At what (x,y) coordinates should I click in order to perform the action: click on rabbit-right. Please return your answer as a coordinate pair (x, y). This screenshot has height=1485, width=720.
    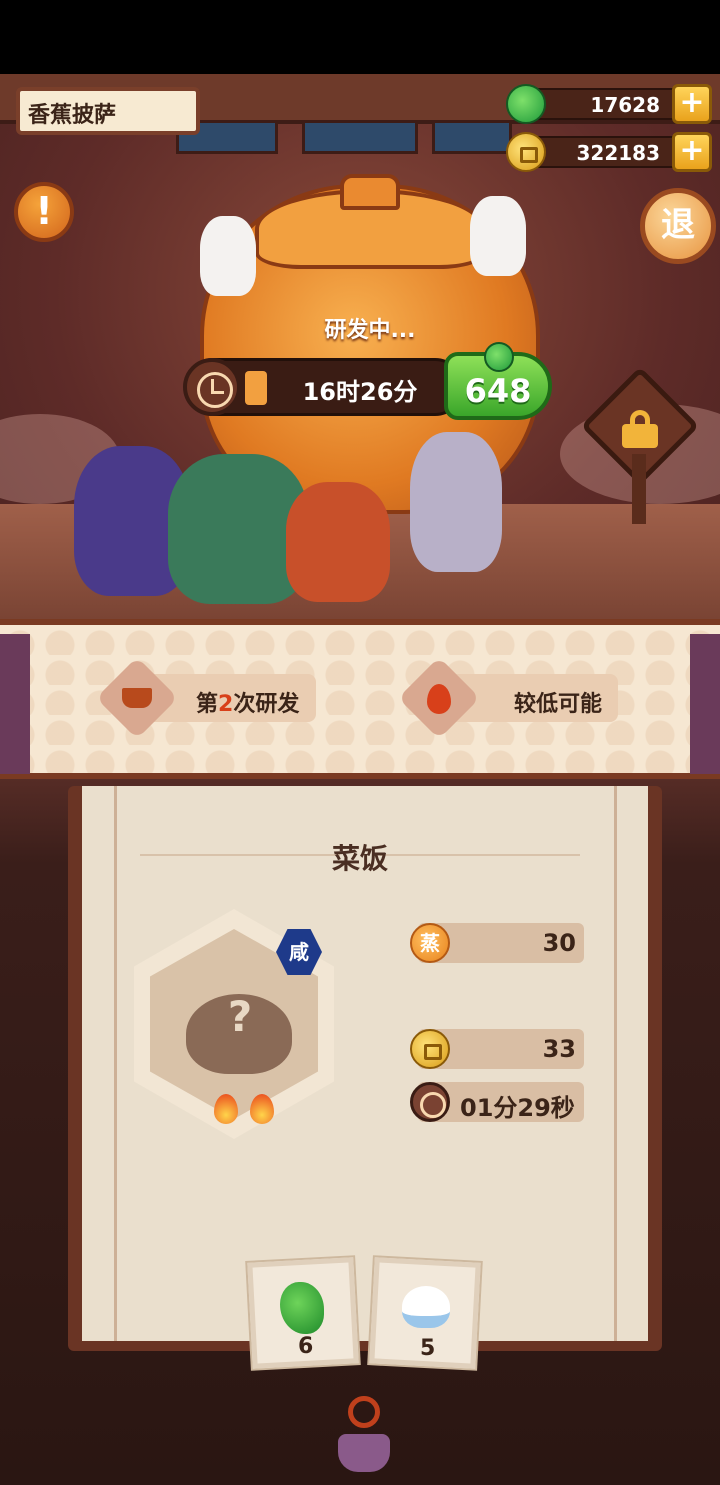
    Looking at the image, I should click on (498, 236).